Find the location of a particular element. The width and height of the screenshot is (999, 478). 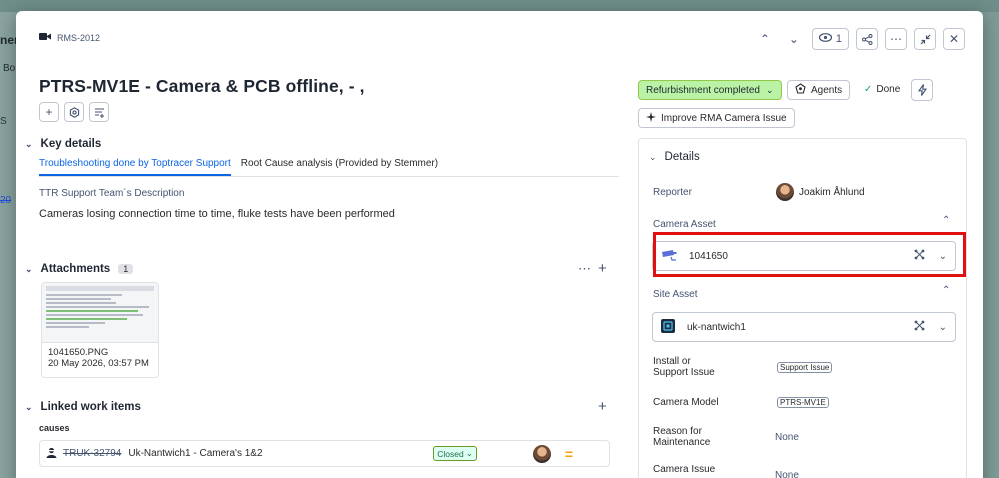

agents-button: Agents is located at coordinates (819, 90).